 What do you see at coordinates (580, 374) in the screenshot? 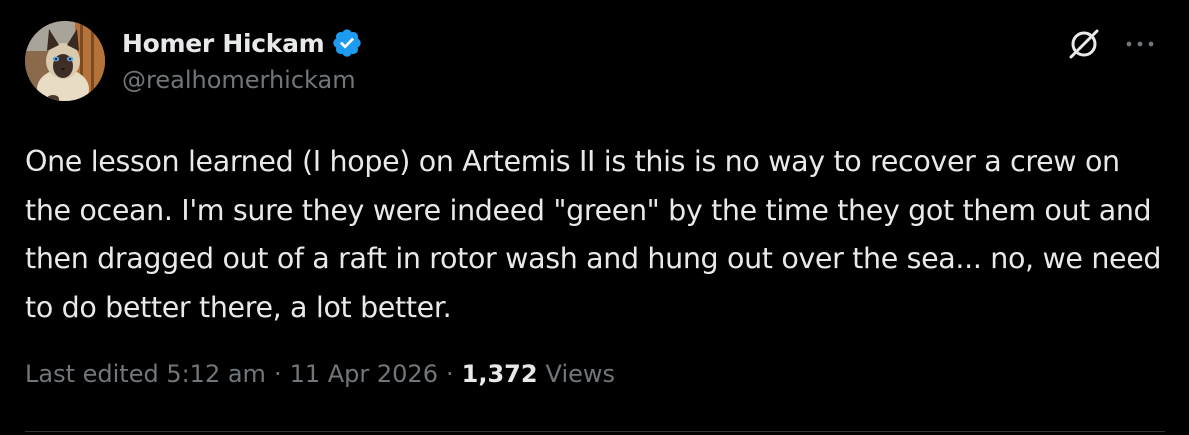
I see `views-label: Views` at bounding box center [580, 374].